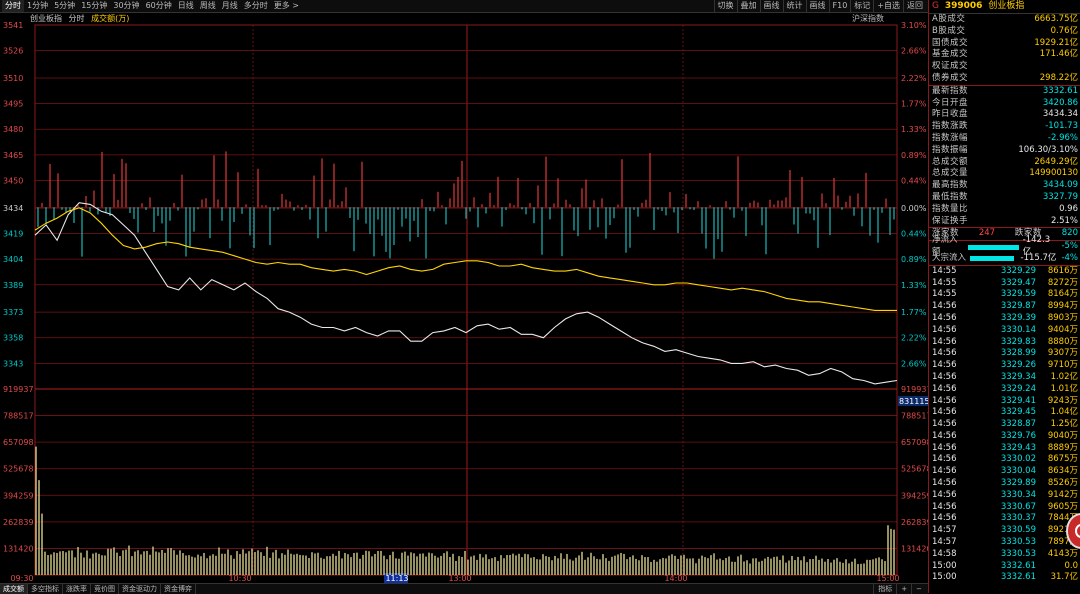 This screenshot has width=1080, height=594. I want to click on tool-button-3: 统计, so click(794, 6).